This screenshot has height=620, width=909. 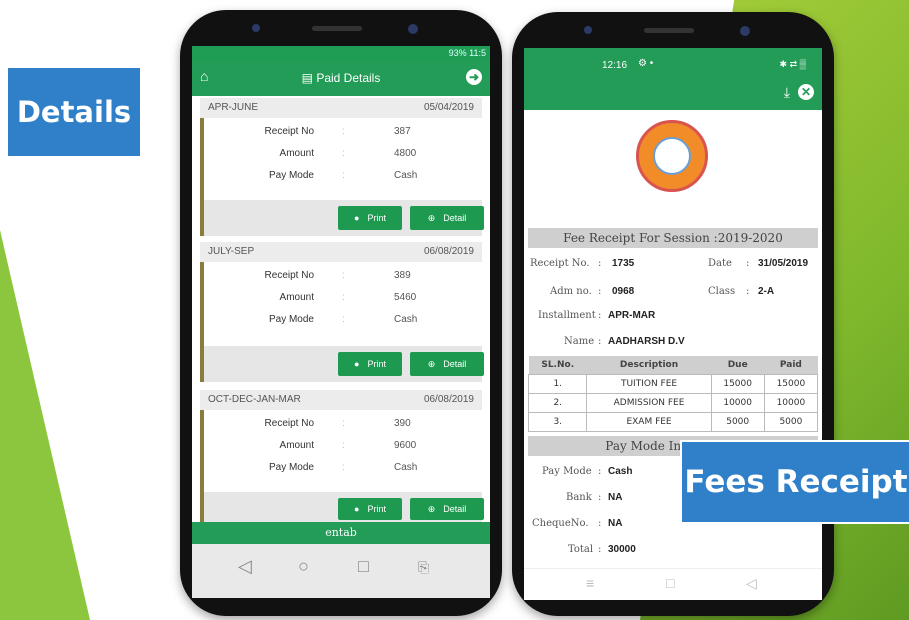 I want to click on status-bar: 93% 11:5, so click(x=341, y=53).